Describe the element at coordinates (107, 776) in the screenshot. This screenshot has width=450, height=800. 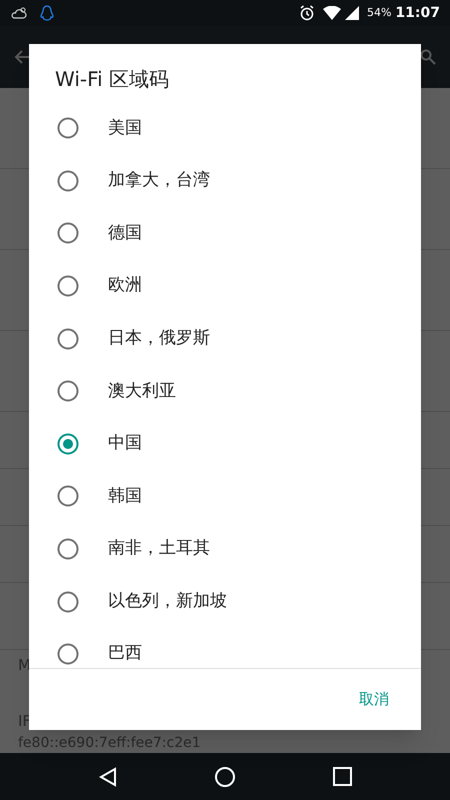
I see `back-icon` at that location.